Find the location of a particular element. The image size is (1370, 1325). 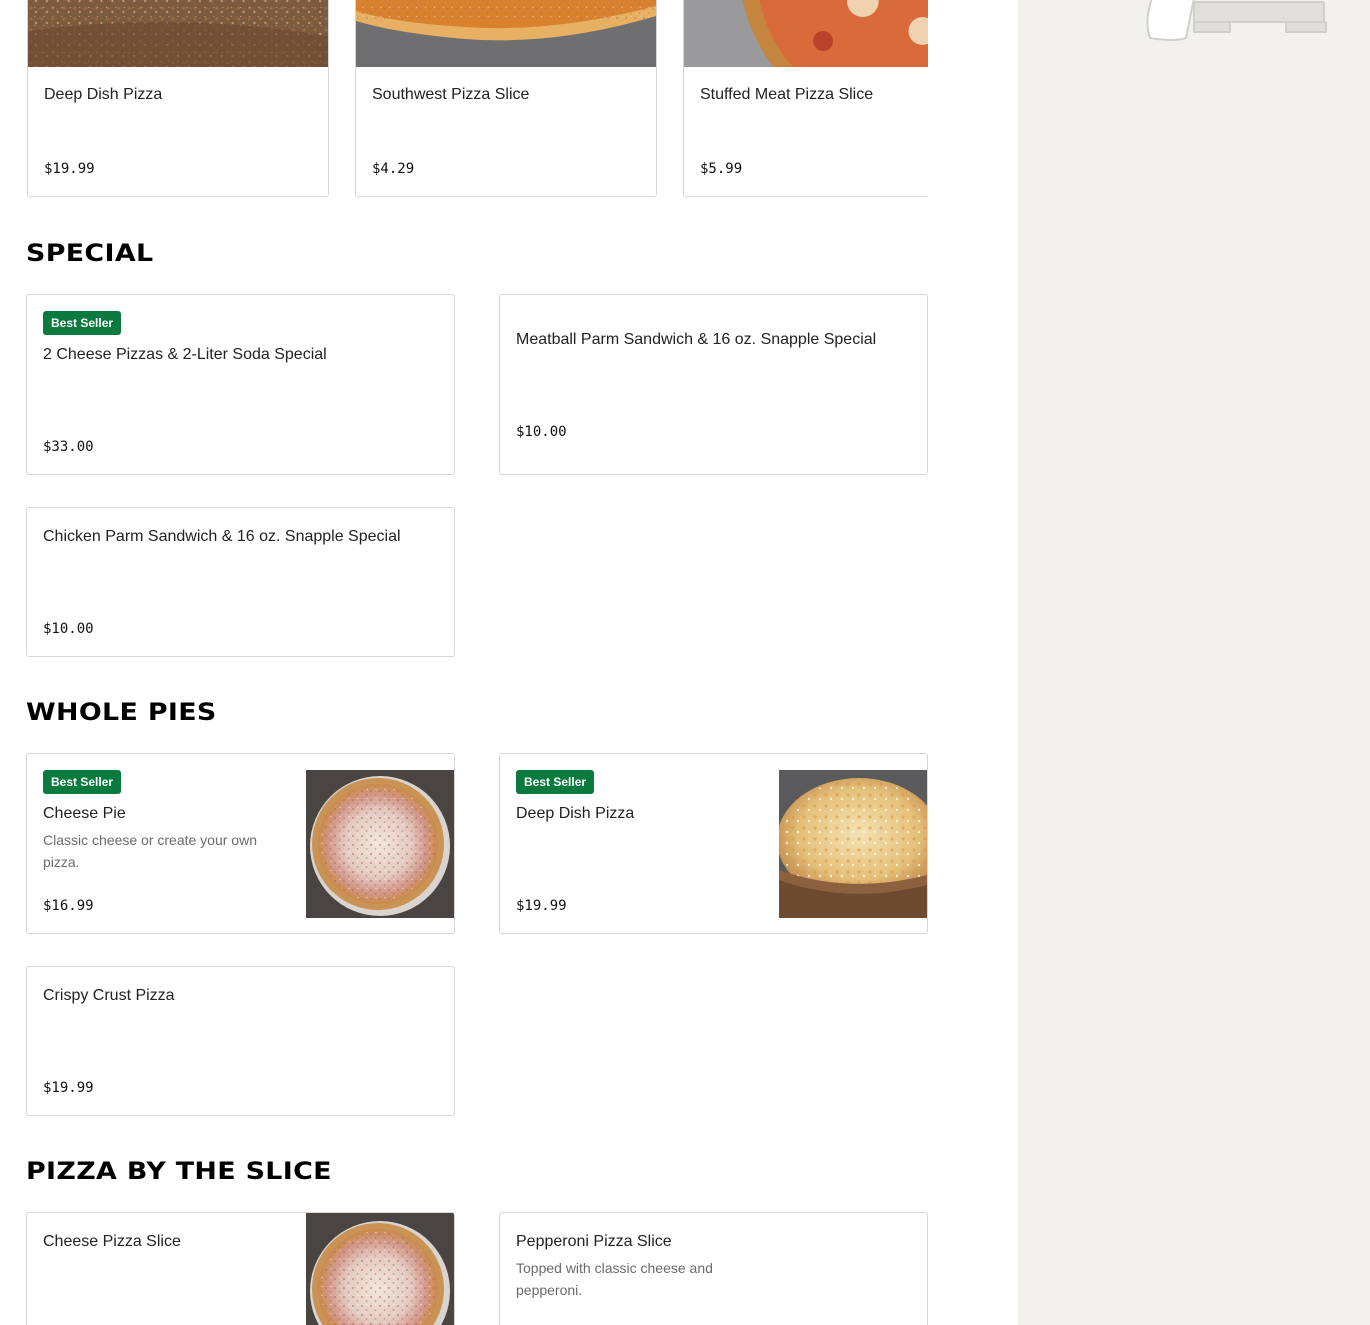

menu-item-card: Cheese Pizza Slice is located at coordinates (240, 1268).